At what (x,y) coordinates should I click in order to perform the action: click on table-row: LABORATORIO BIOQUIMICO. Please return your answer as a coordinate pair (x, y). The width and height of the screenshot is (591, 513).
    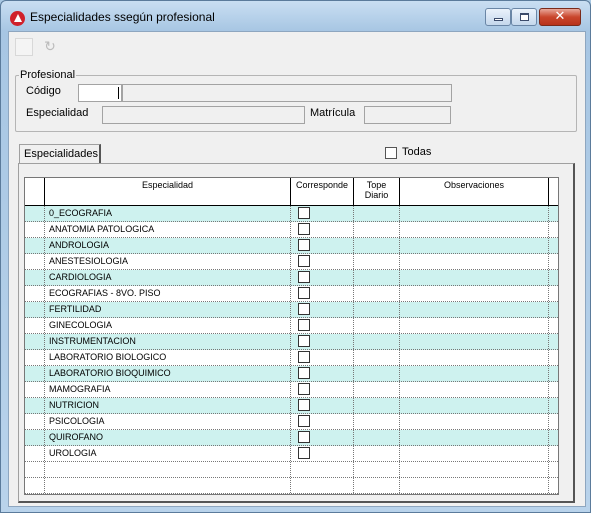
    Looking at the image, I should click on (291, 374).